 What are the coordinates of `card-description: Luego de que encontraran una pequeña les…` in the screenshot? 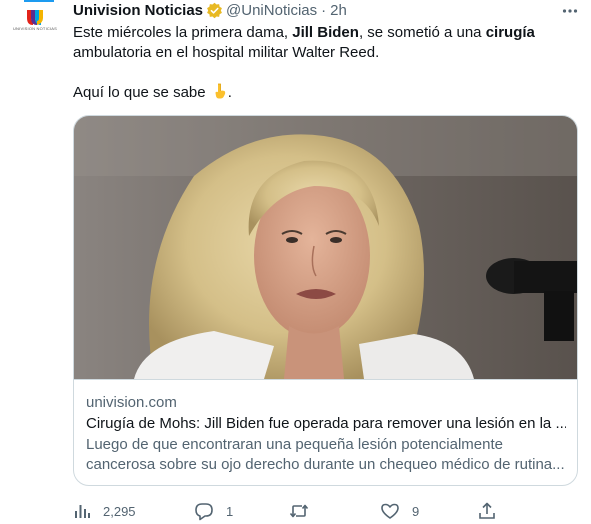 It's located at (325, 454).